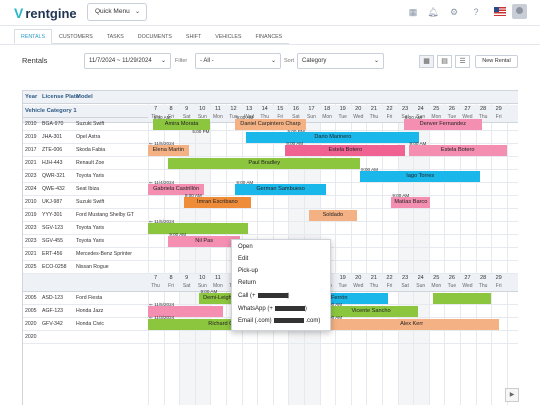  Describe the element at coordinates (54, 176) in the screenshot. I see `row-plate: QWR-321` at that location.